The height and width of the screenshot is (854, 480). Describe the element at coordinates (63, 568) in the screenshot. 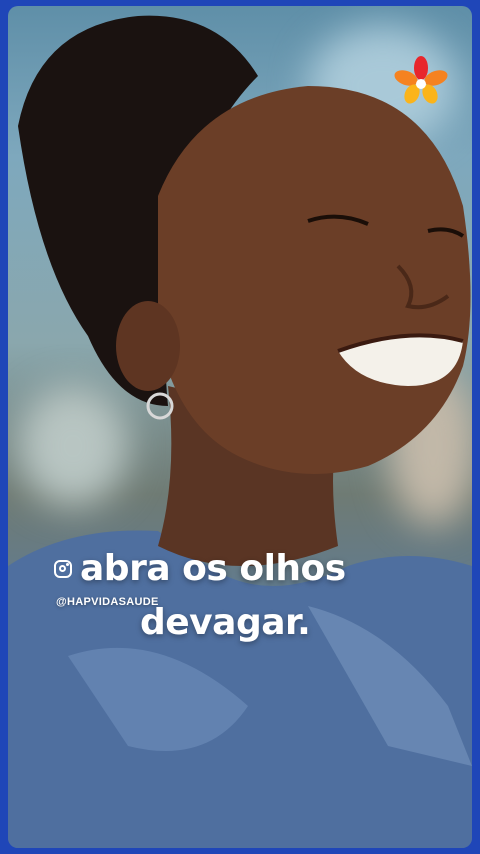

I see `instagram-icon` at that location.